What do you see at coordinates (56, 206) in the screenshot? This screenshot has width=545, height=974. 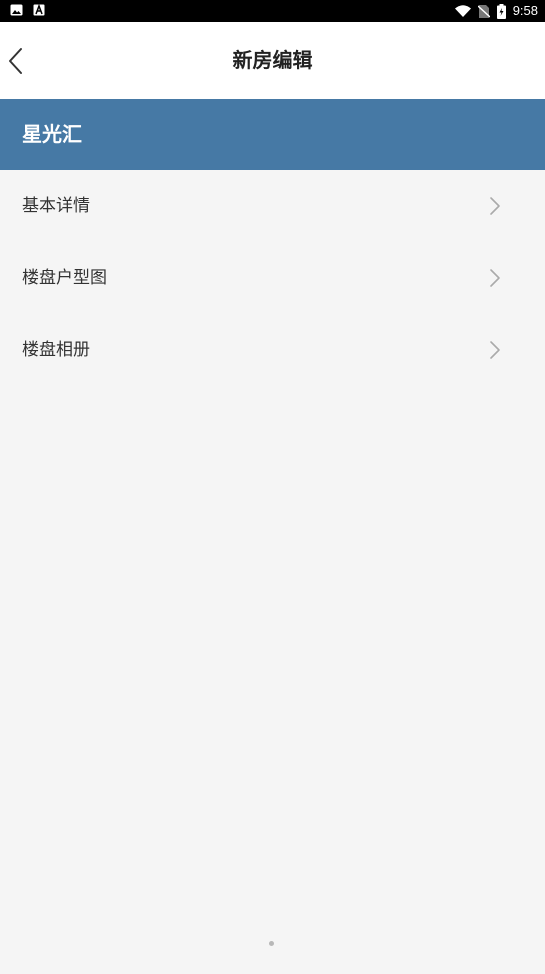 I see `menu-item-label: 基本详情` at bounding box center [56, 206].